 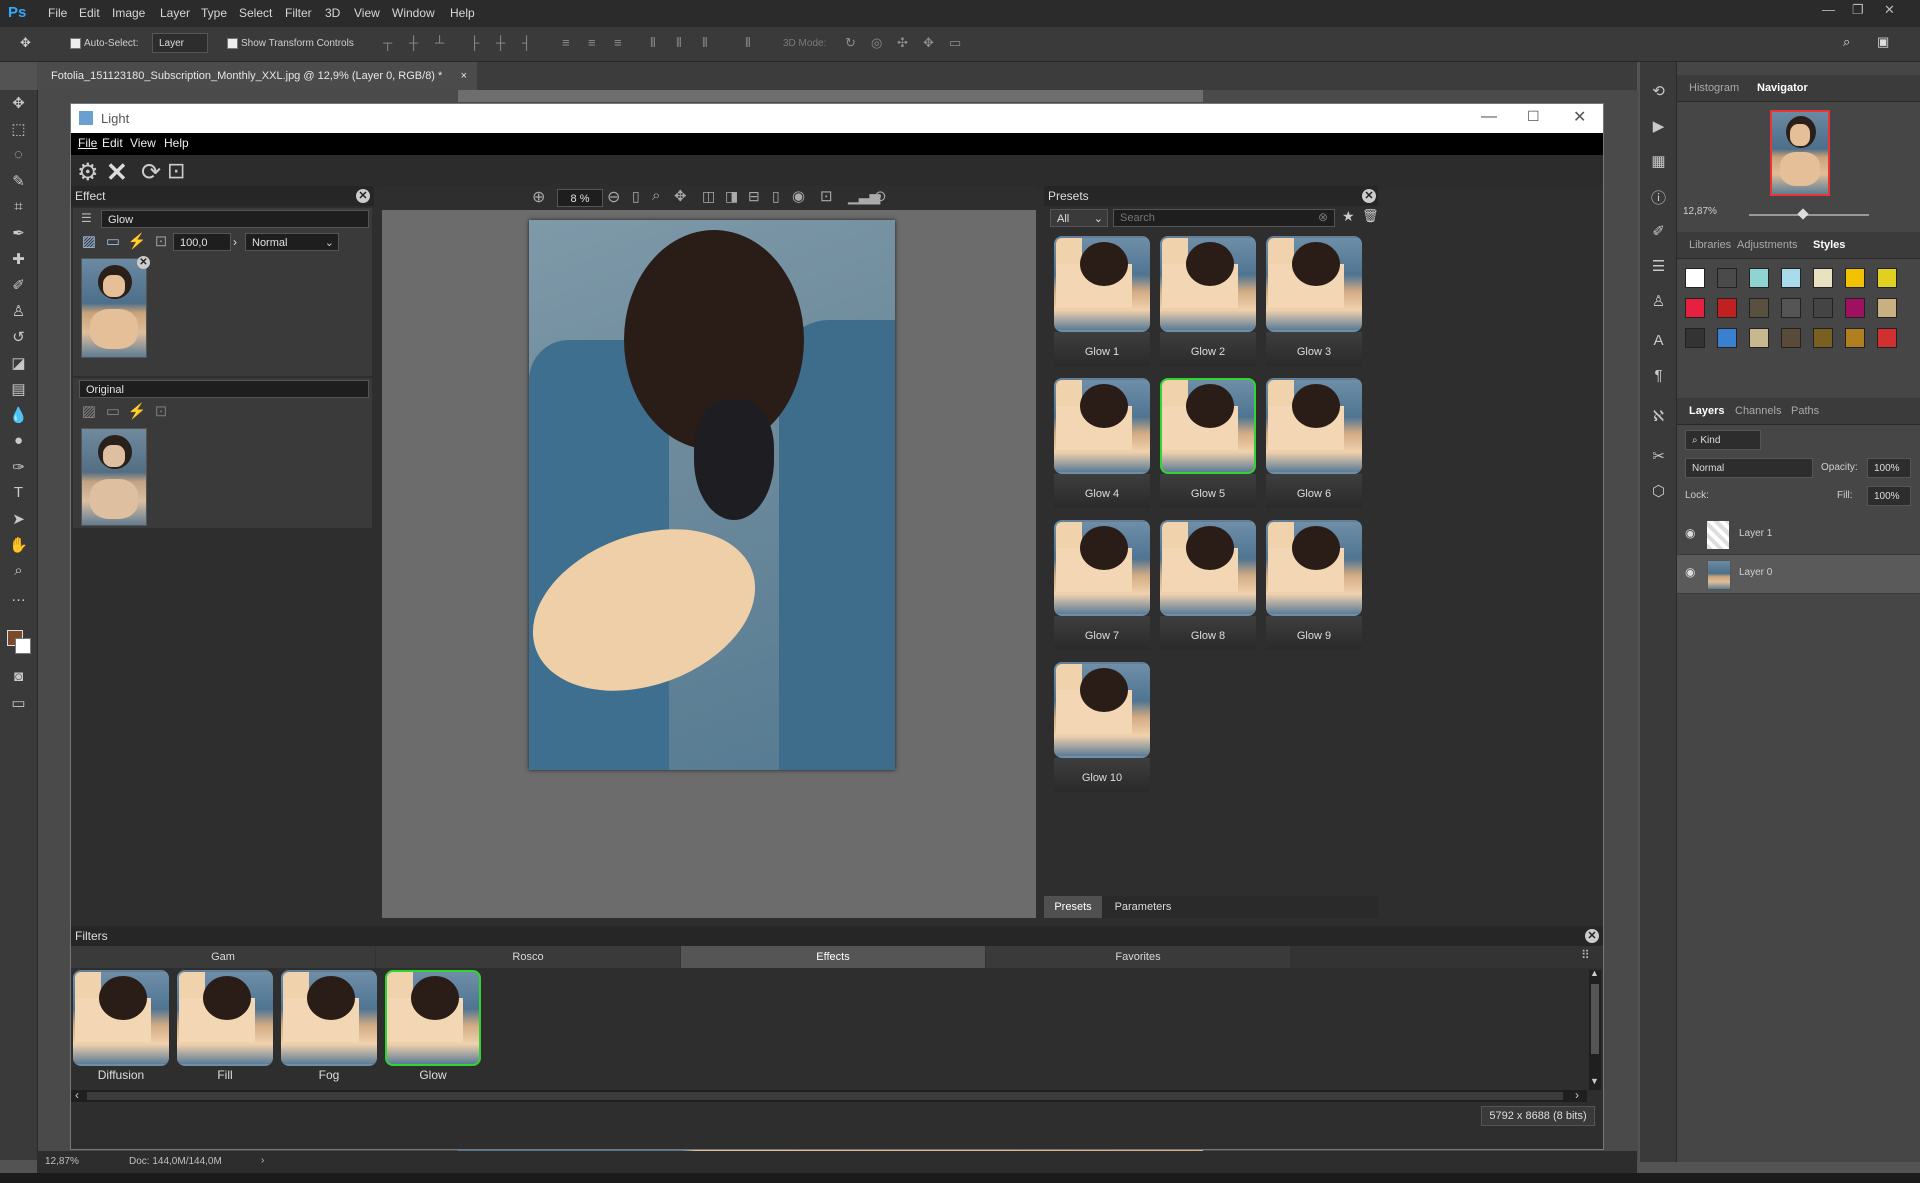 I want to click on menu-filter: Filter, so click(x=298, y=13).